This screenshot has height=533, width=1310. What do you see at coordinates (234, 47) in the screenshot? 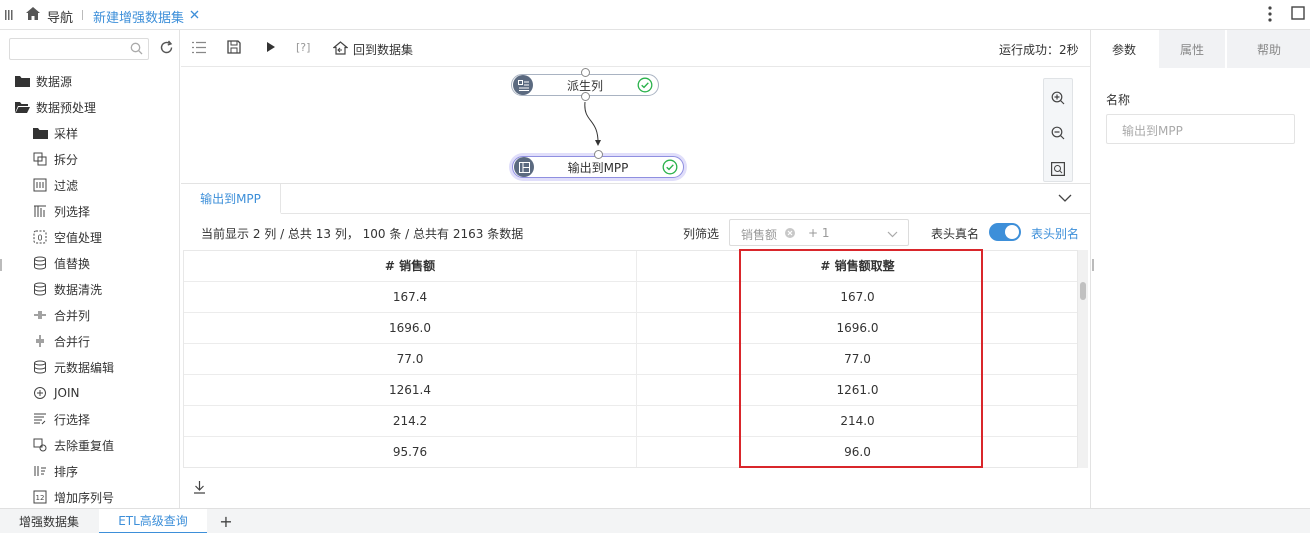
I see `save-icon` at bounding box center [234, 47].